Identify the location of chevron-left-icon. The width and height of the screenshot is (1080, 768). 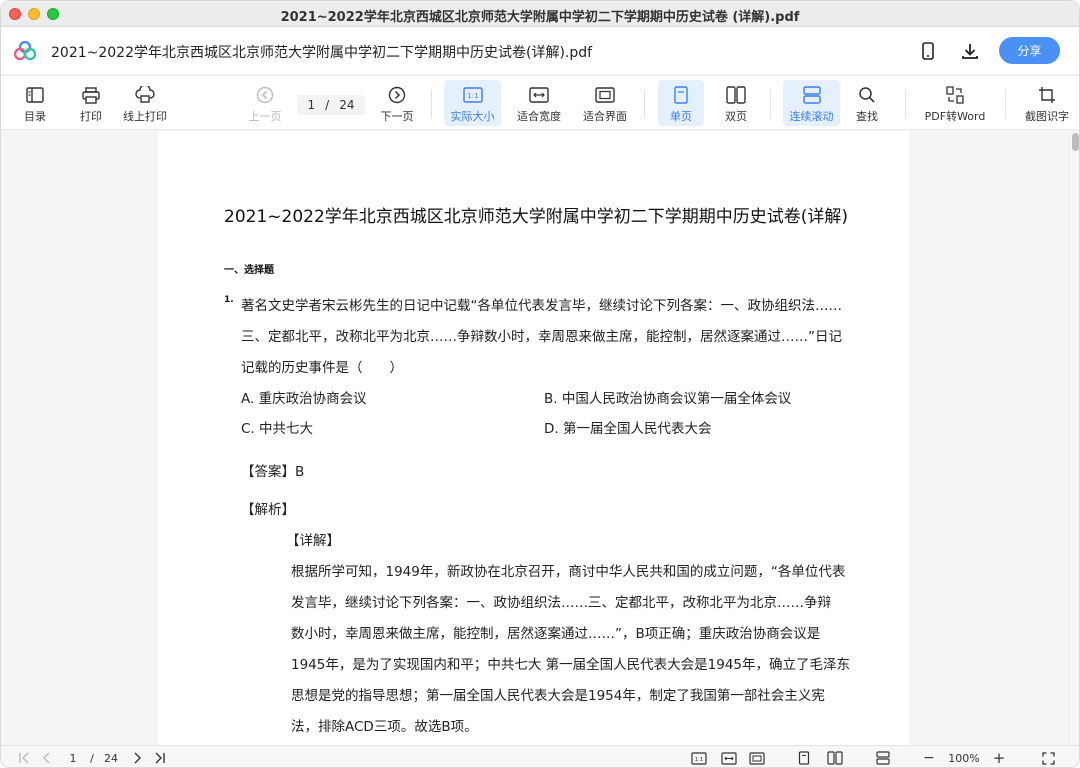
(47, 758).